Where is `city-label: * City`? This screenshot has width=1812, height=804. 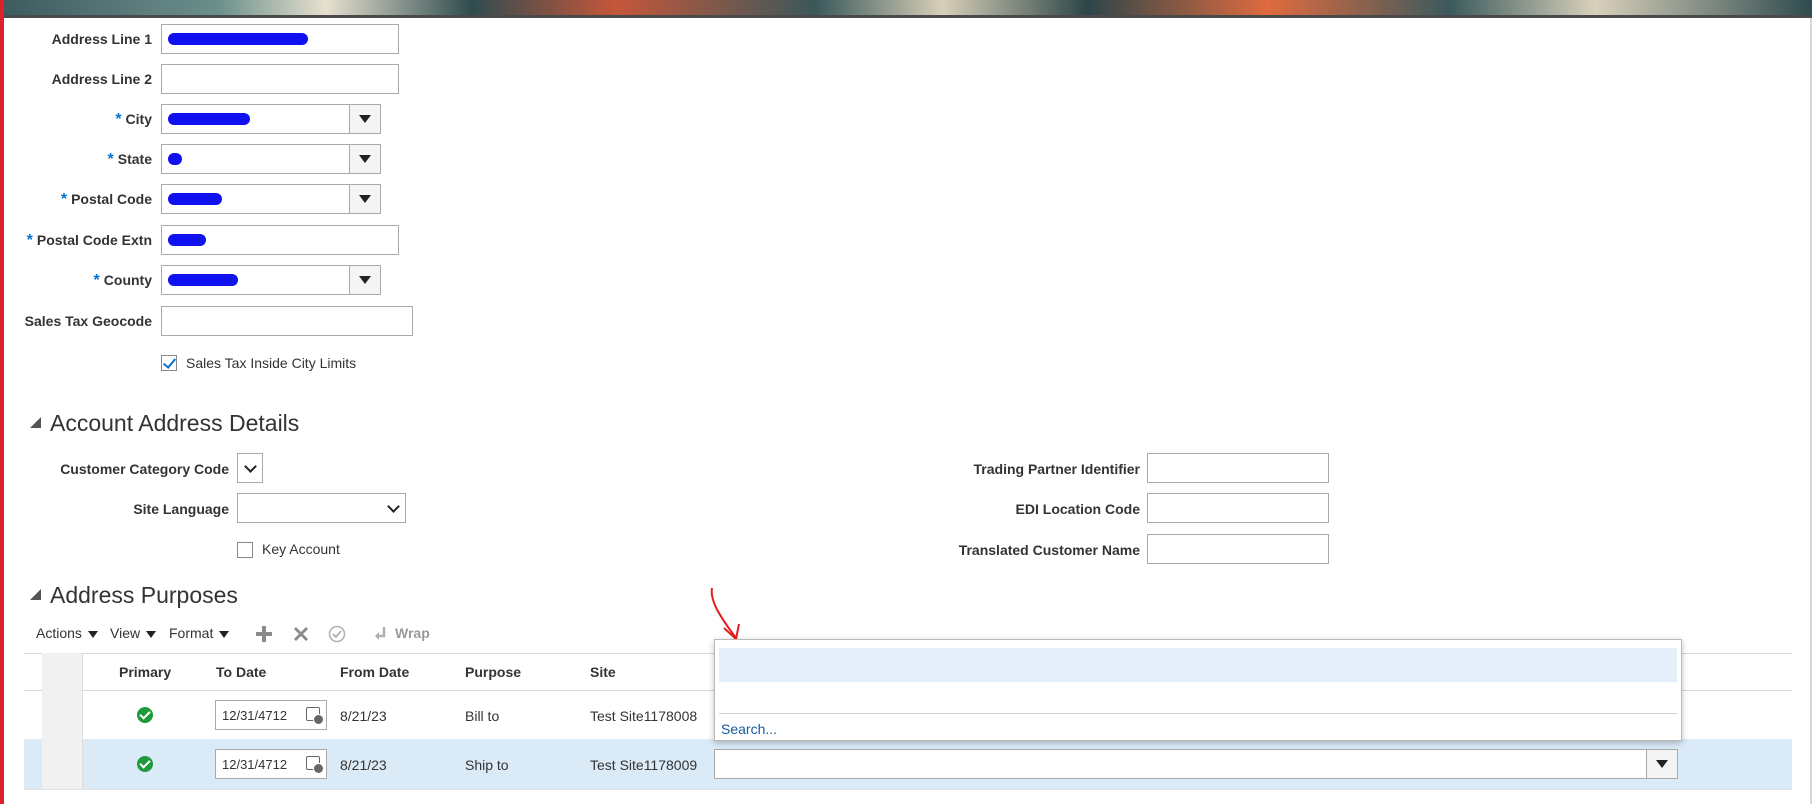
city-label: * City is located at coordinates (96, 120).